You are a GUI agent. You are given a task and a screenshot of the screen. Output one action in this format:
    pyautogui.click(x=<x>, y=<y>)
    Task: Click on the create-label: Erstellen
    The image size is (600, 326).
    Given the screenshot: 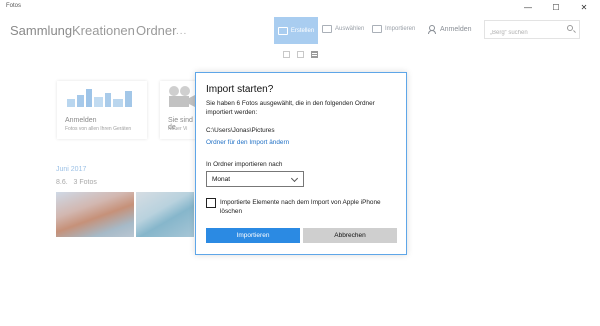 What is the action you would take?
    pyautogui.click(x=302, y=30)
    